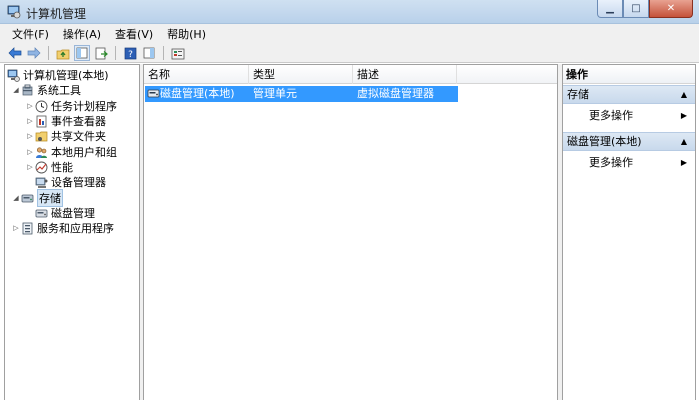 This screenshot has width=699, height=400. I want to click on tree-item-system-tools: ◢ 系统工具, so click(46, 90).